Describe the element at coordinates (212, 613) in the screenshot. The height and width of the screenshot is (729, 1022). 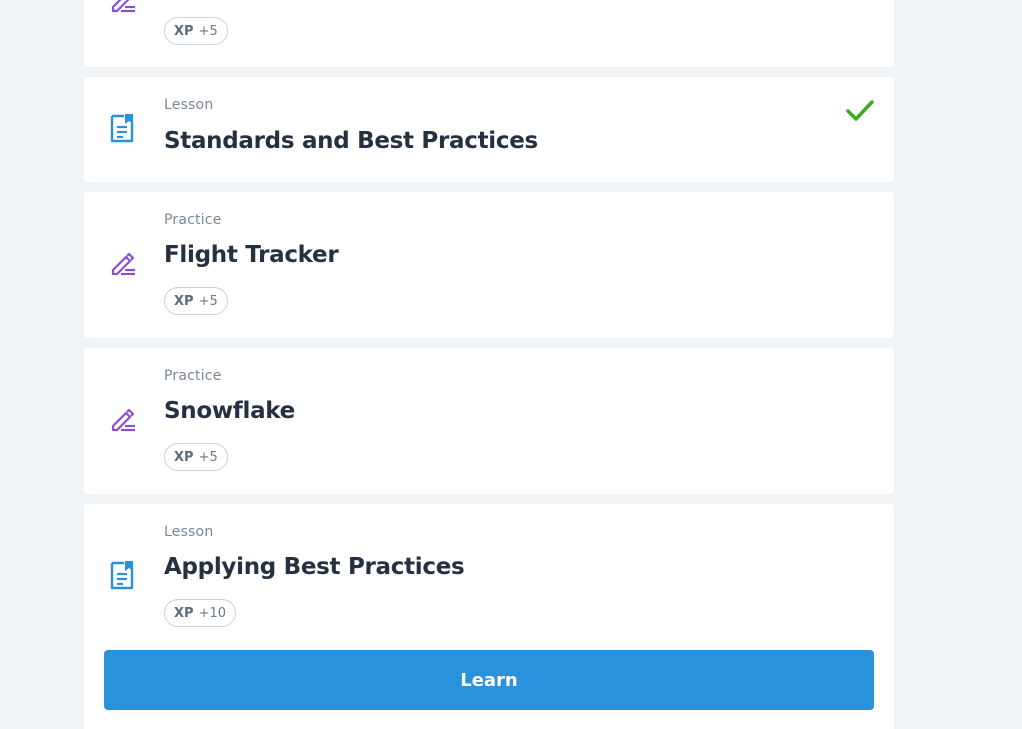
I see `xp-value: +10` at that location.